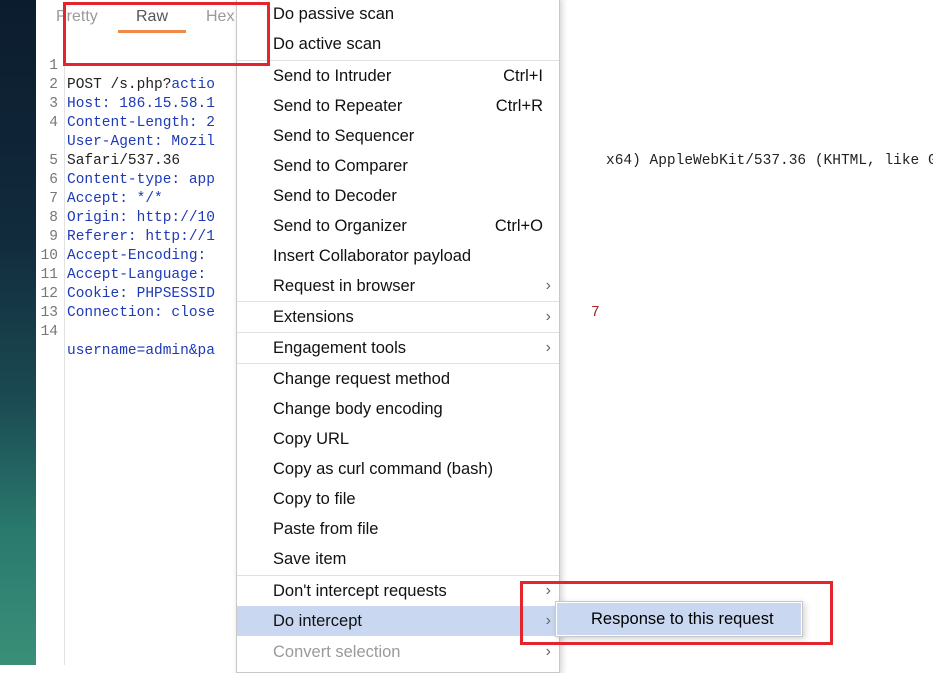 This screenshot has width=933, height=673. Describe the element at coordinates (398, 166) in the screenshot. I see `menu-item-send-to-comparer: Send to Comparer` at that location.